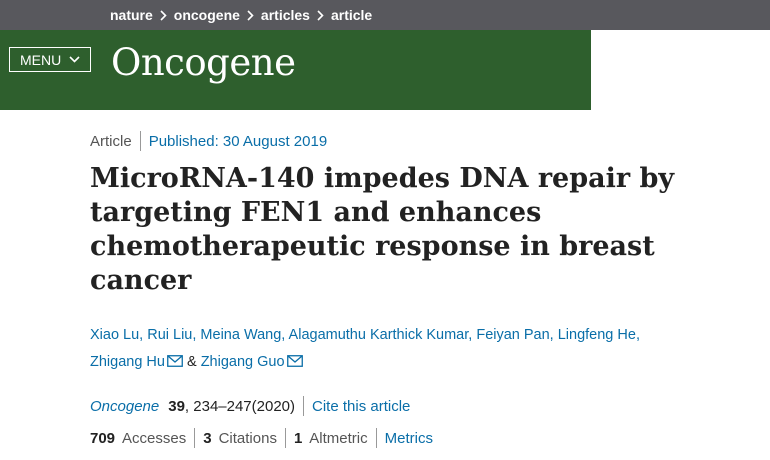 The width and height of the screenshot is (770, 460). I want to click on menu-button: MENU, so click(50, 59).